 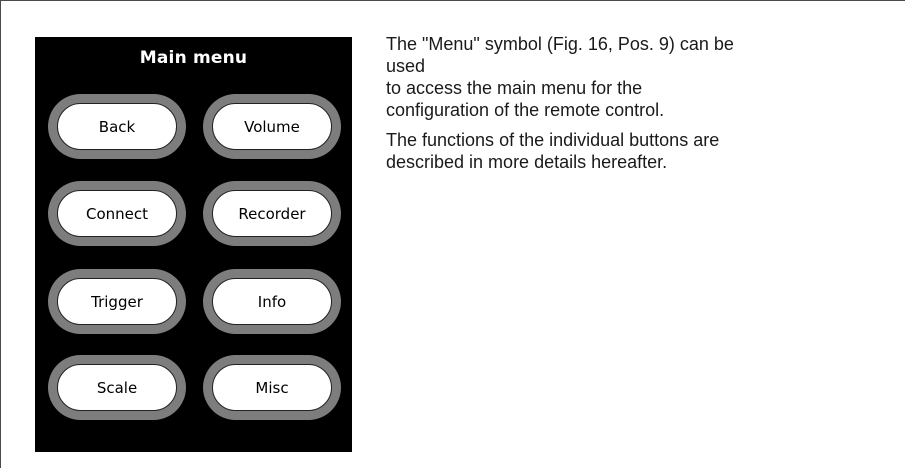 I want to click on description-line: configuration of the remote control., so click(x=525, y=110).